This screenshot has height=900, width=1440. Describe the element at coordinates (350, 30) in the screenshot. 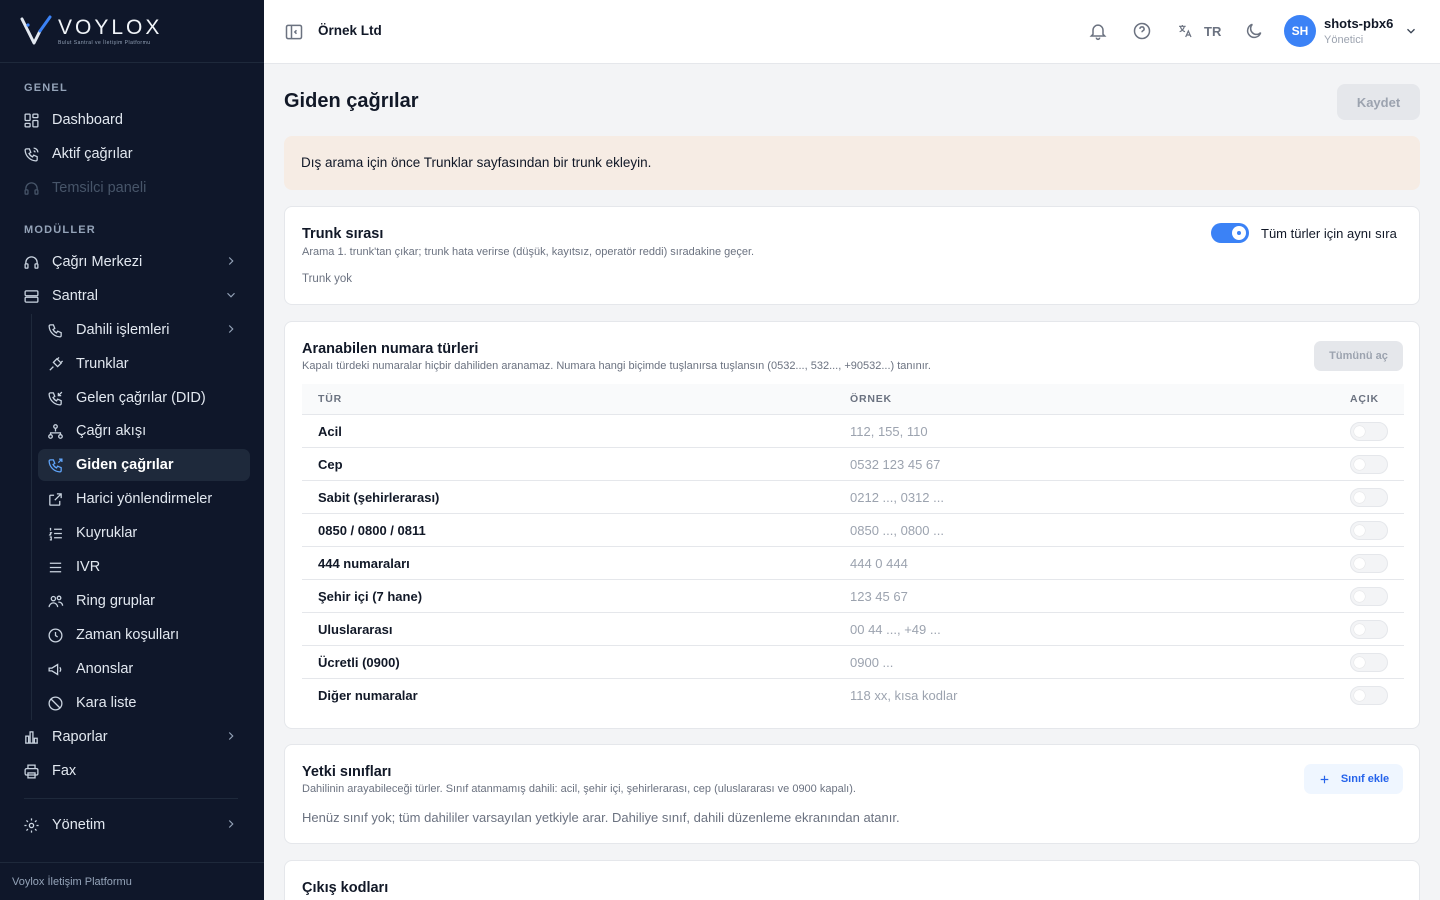

I see `company-name: Örnek Ltd` at that location.